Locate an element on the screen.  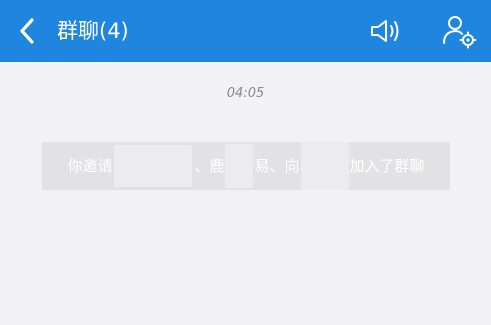
group-settings-icon is located at coordinates (460, 32).